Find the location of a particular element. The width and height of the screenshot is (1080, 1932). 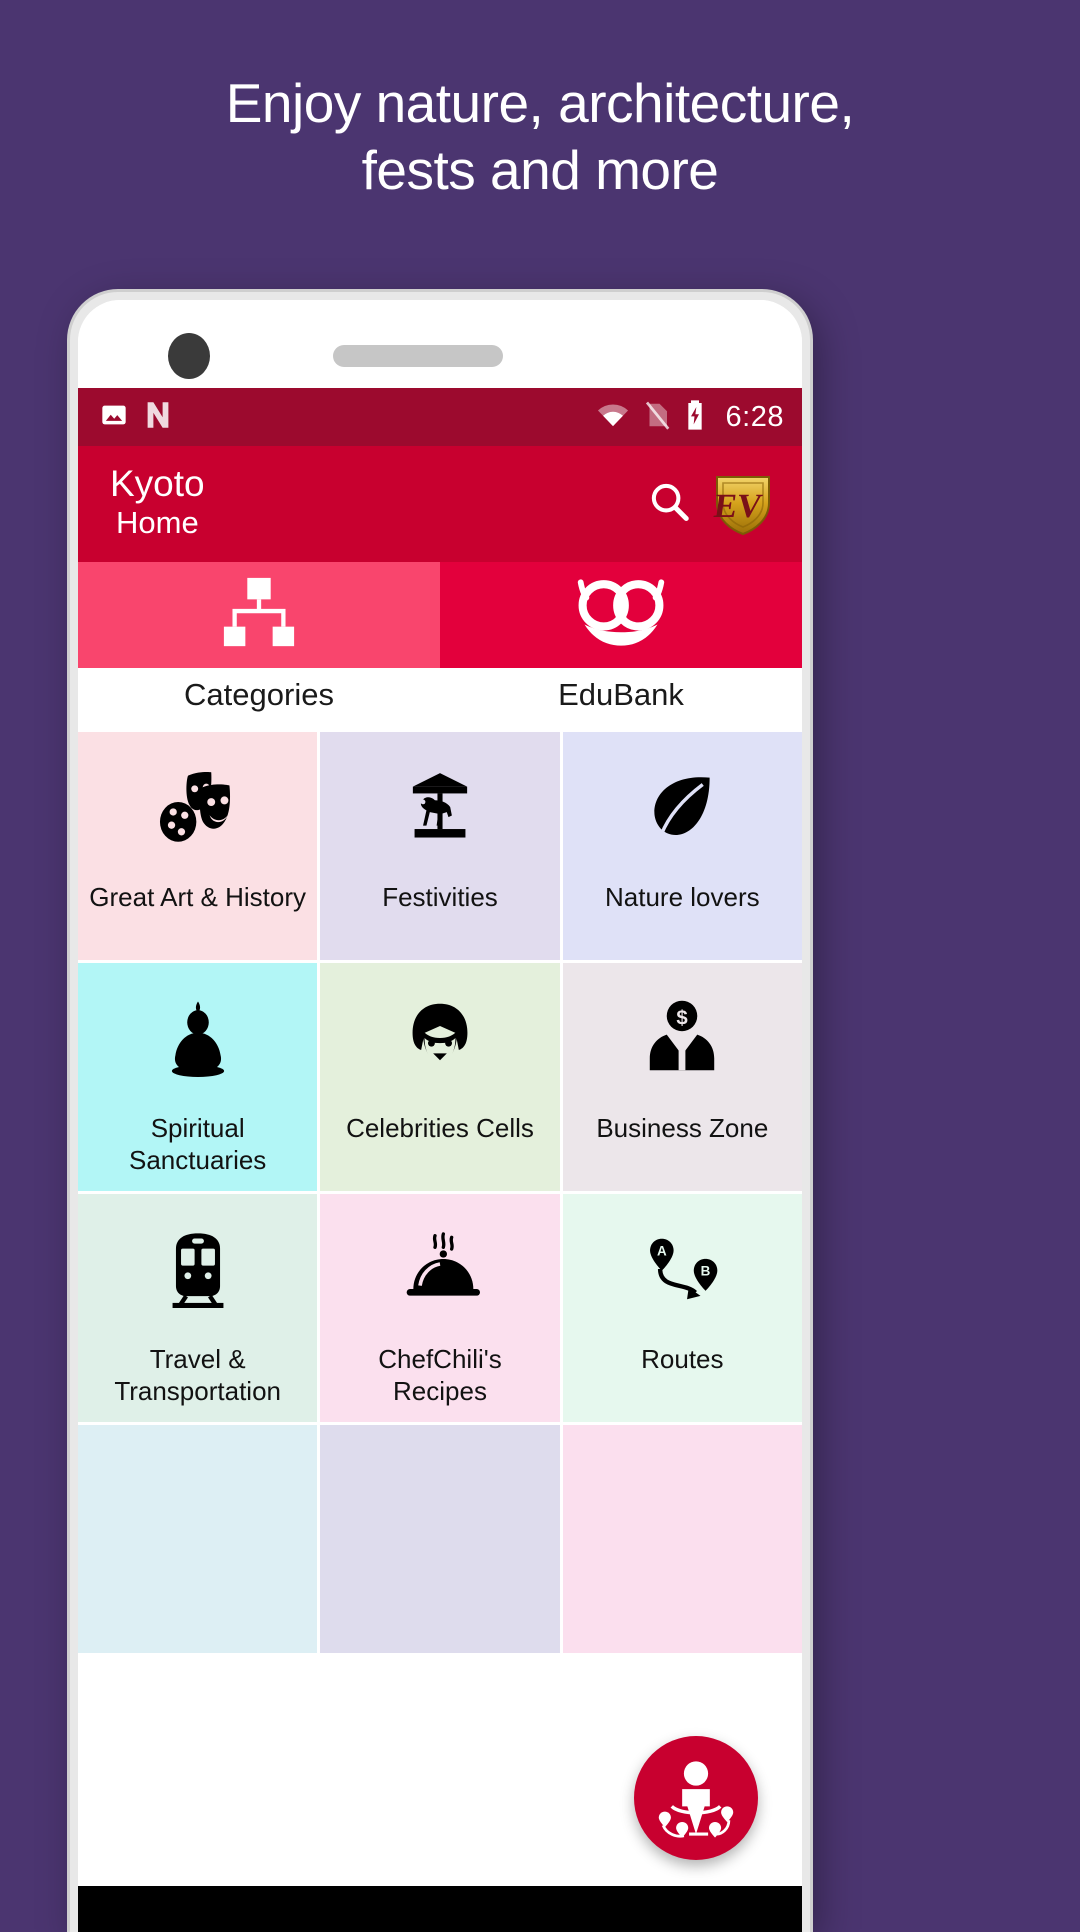

carousel-icon is located at coordinates (439, 807).